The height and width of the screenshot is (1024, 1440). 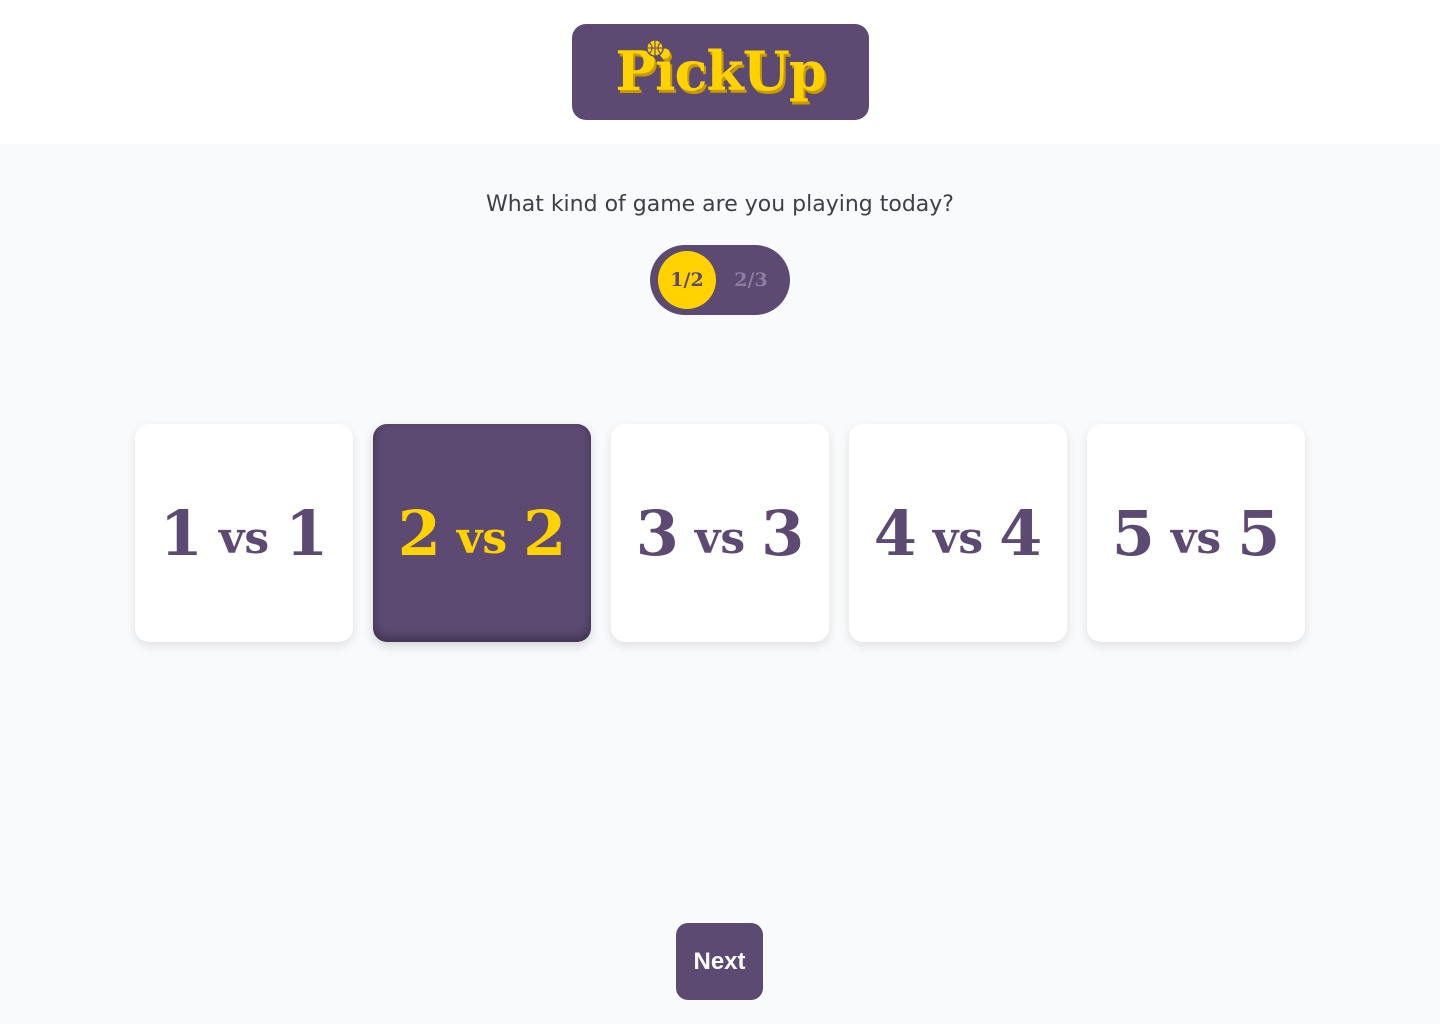 I want to click on option-right: 2, so click(x=545, y=533).